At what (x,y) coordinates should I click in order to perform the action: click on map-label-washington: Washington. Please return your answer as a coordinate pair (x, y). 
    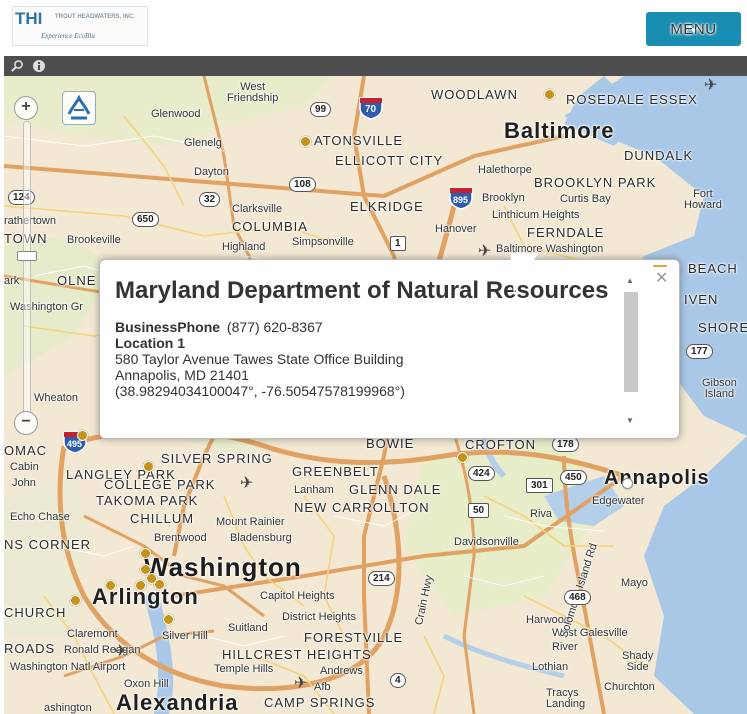
    Looking at the image, I should click on (223, 567).